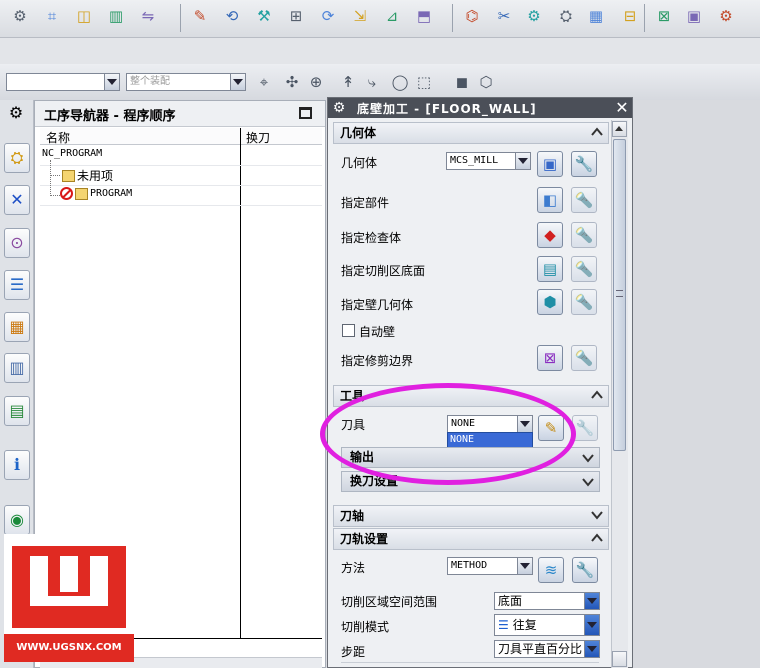  What do you see at coordinates (547, 601) in the screenshot?
I see `cut-region-dropdown: 底面` at bounding box center [547, 601].